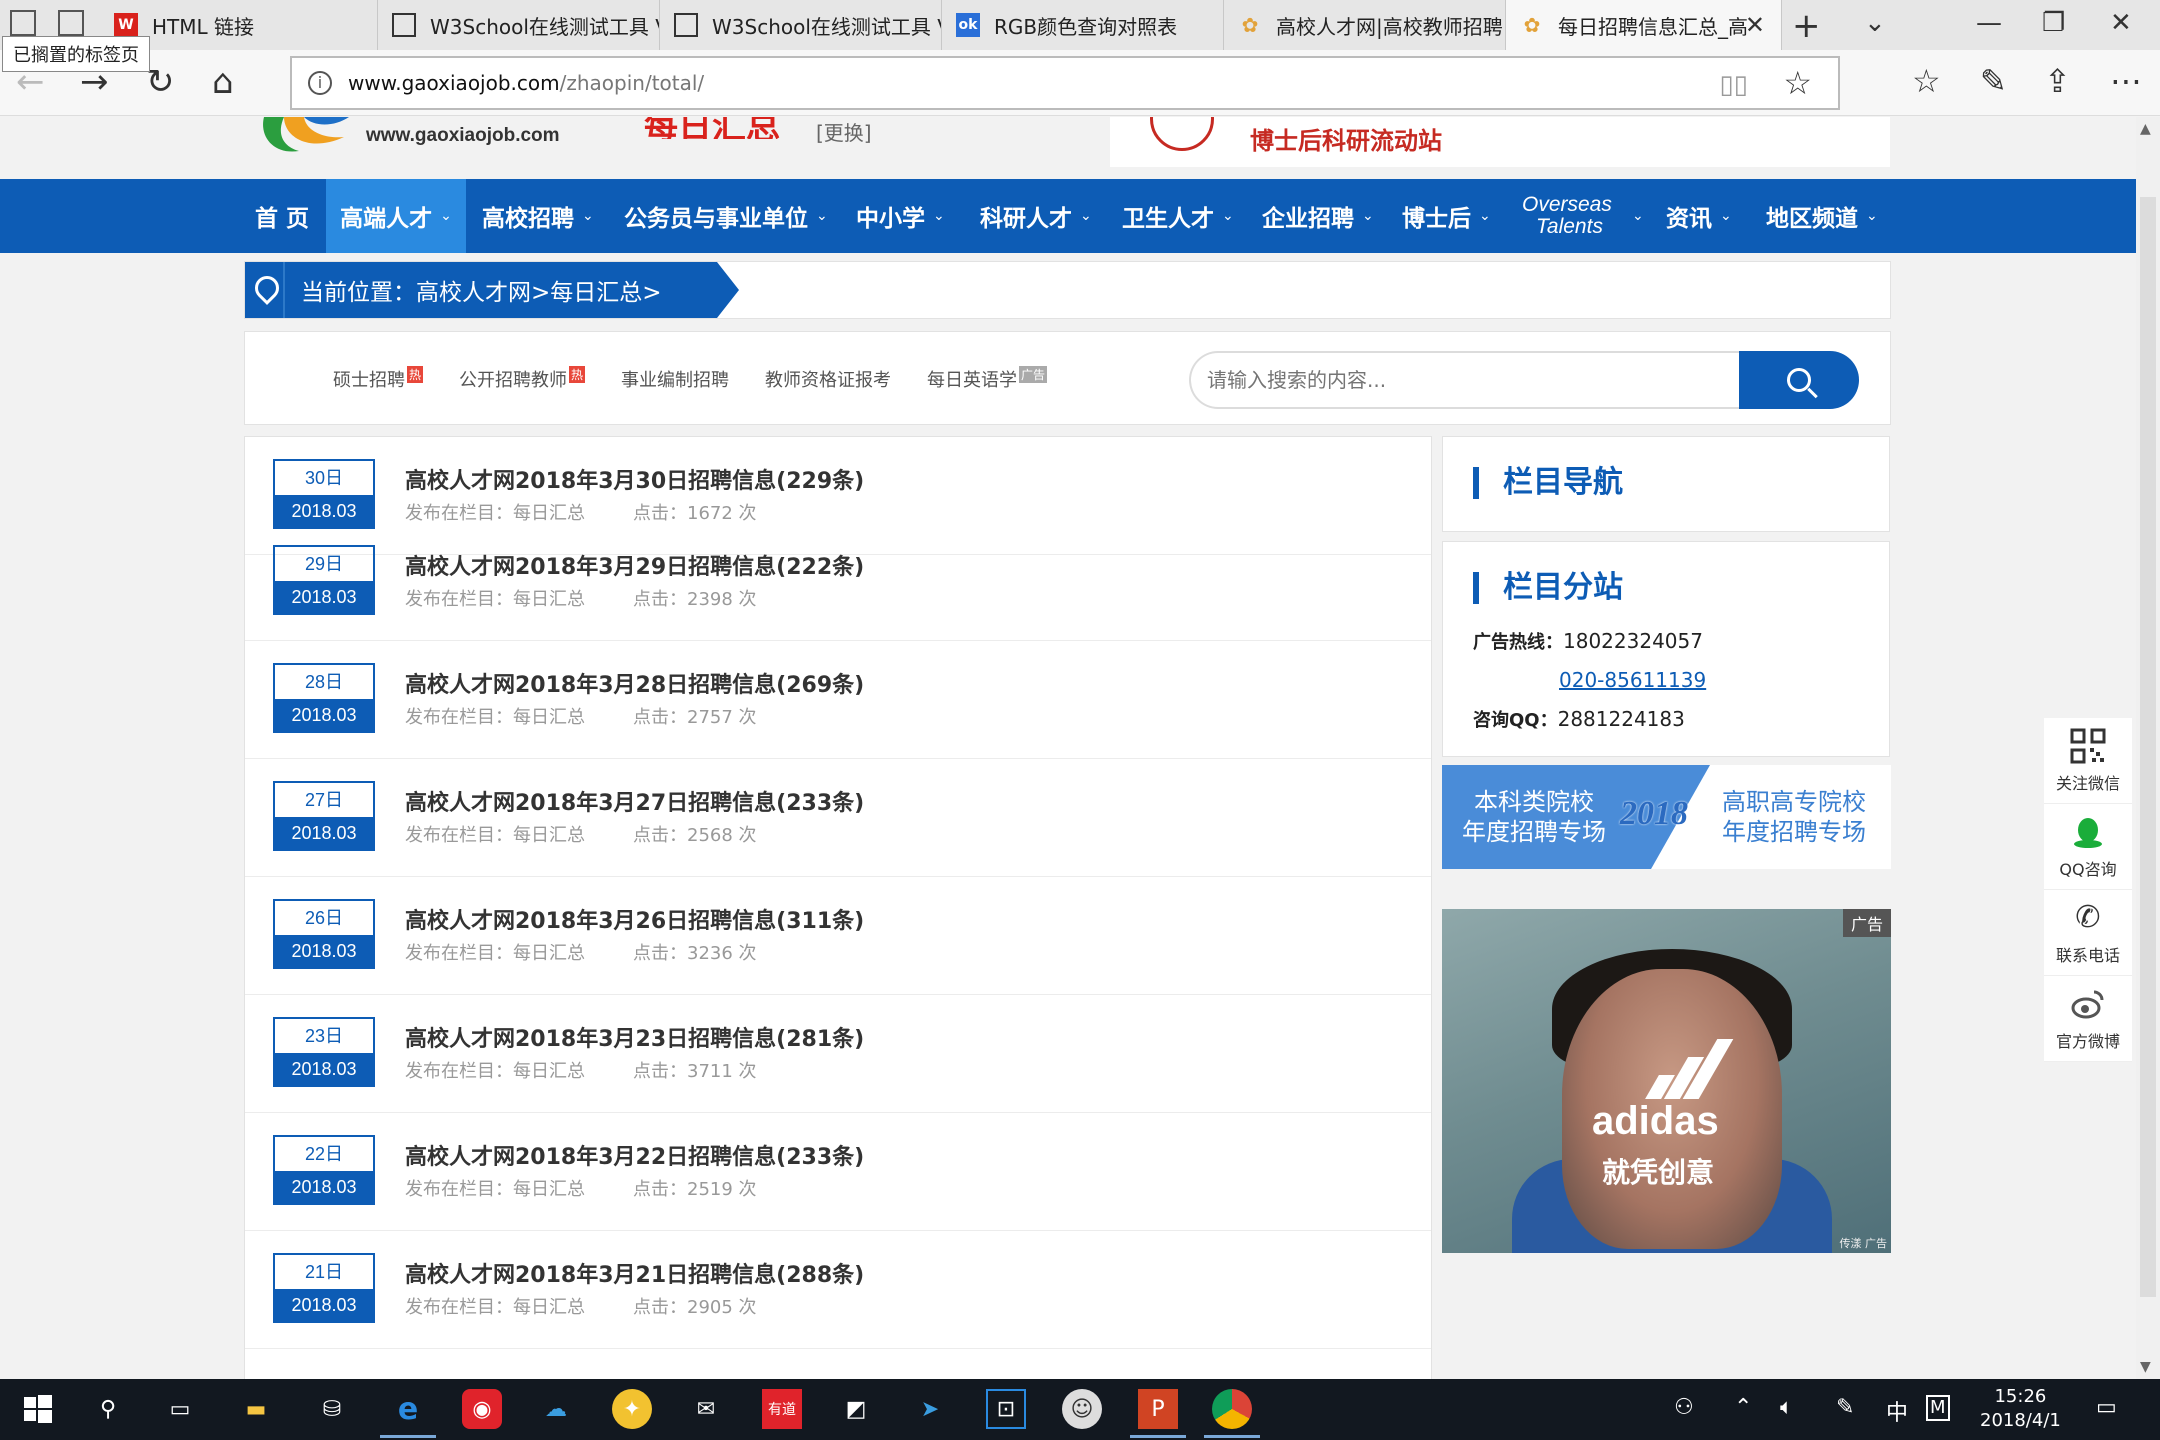 The width and height of the screenshot is (2160, 1440). Describe the element at coordinates (828, 379) in the screenshot. I see `quick-link-cert: 教师资格证报考` at that location.